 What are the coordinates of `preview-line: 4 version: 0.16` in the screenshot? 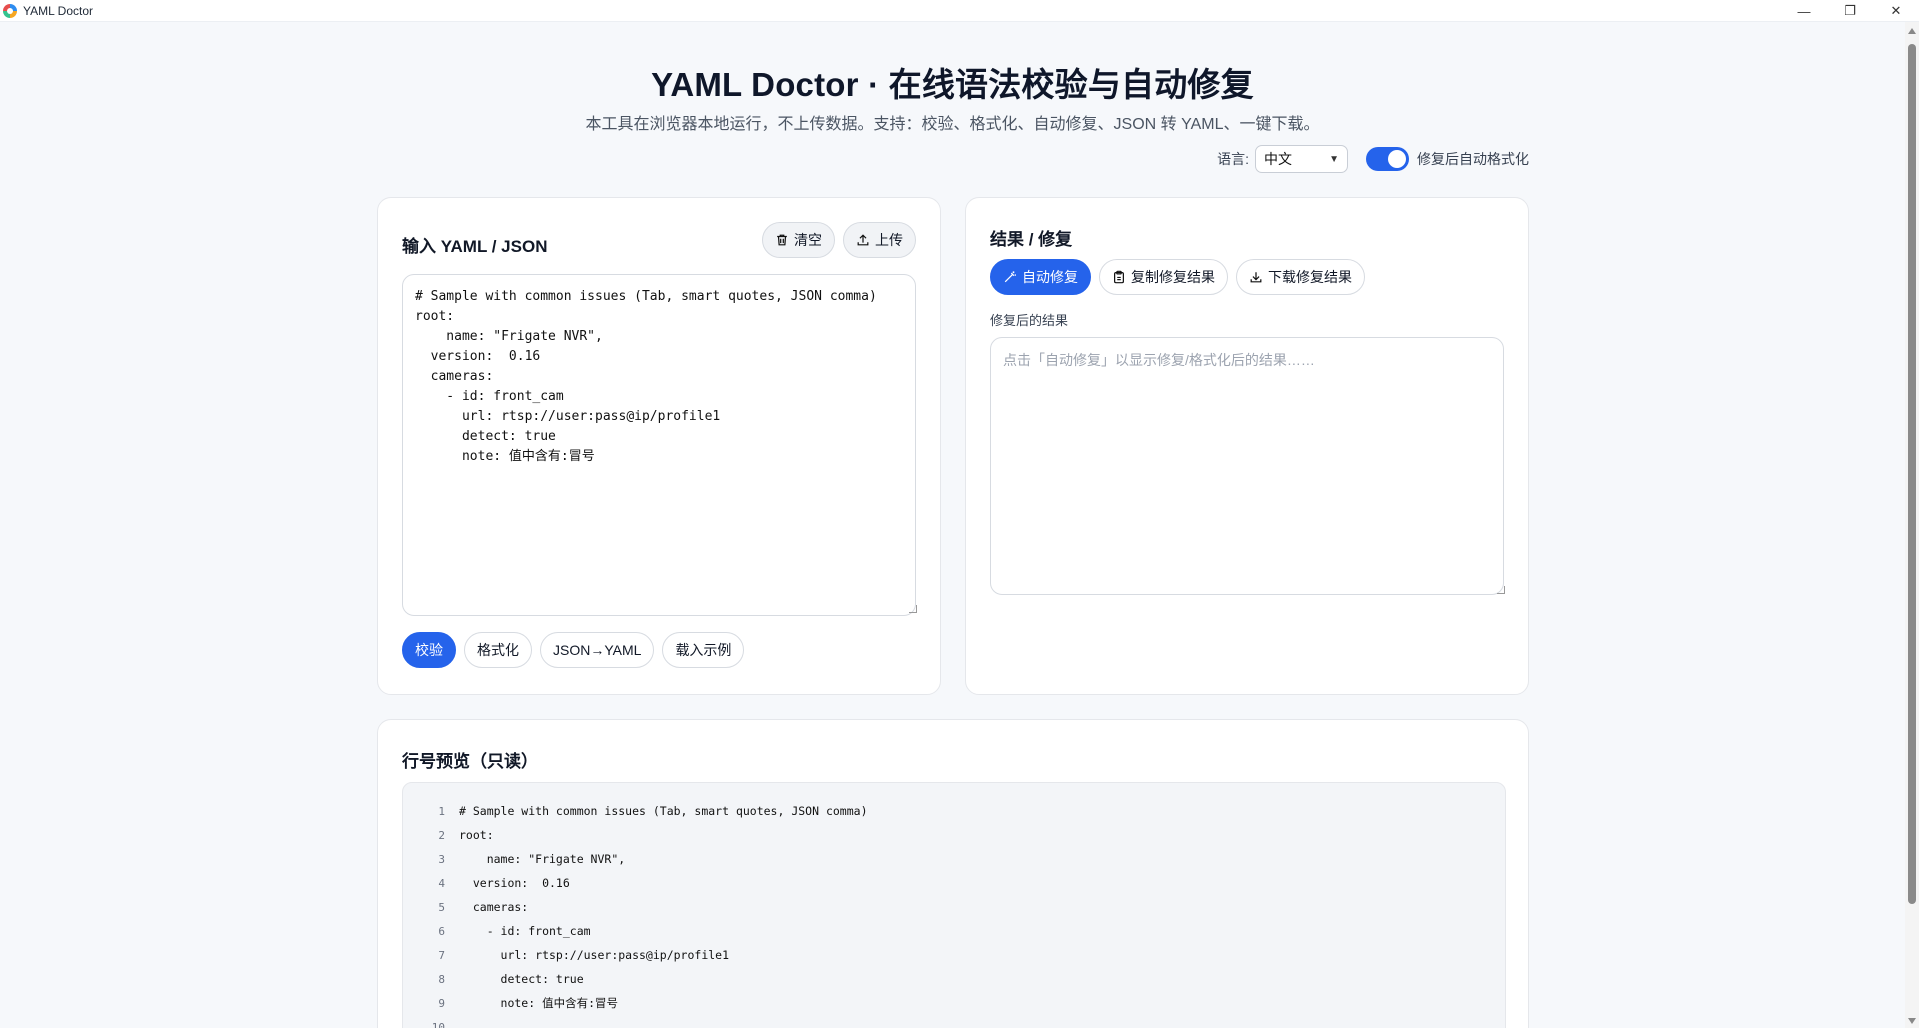 It's located at (954, 883).